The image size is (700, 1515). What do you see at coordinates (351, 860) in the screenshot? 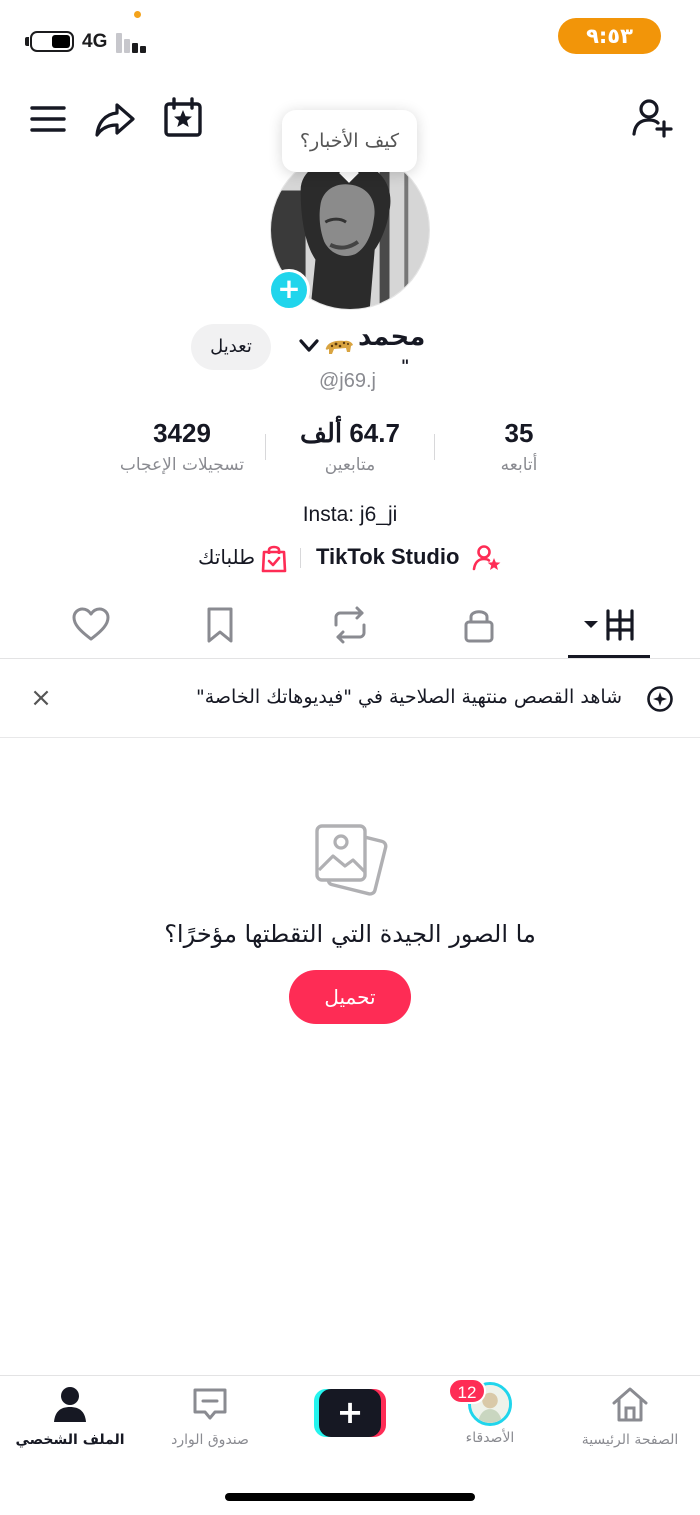
I see `photos-icon` at bounding box center [351, 860].